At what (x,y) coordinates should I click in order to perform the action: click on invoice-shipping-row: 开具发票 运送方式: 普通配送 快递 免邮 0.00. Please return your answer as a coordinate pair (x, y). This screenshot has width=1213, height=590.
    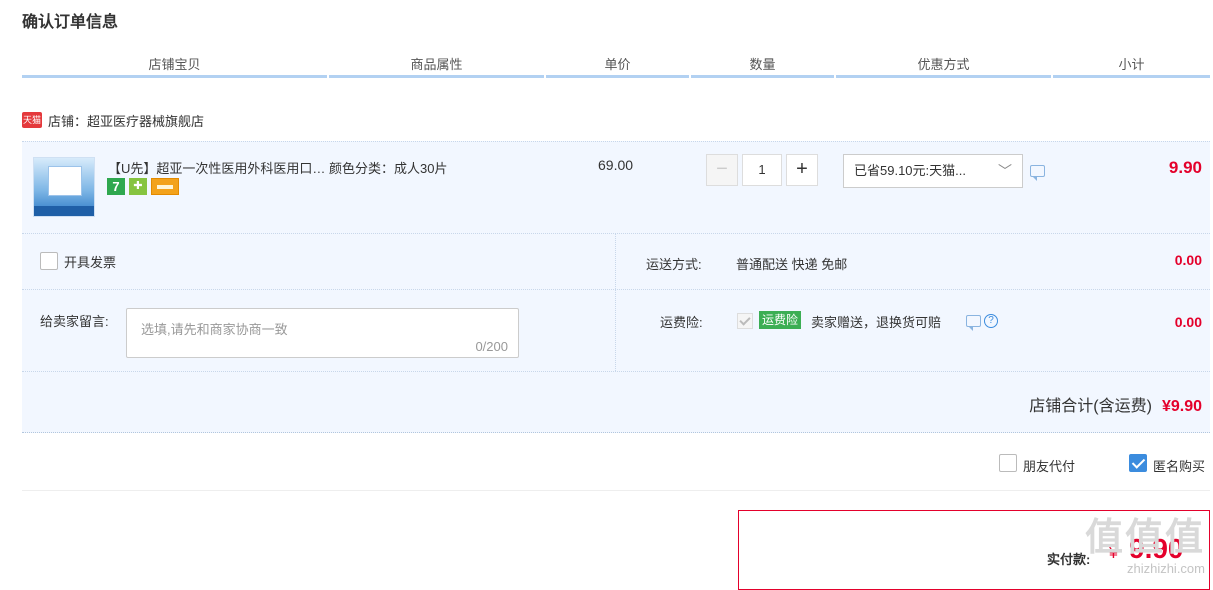
    Looking at the image, I should click on (616, 262).